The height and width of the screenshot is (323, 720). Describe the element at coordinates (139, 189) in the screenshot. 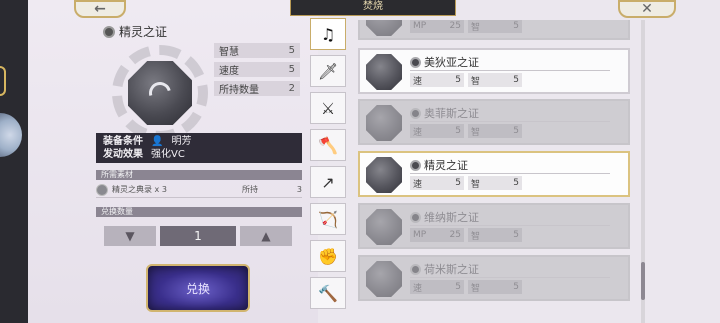

I see `material-name: 精灵之典录 x 3` at that location.